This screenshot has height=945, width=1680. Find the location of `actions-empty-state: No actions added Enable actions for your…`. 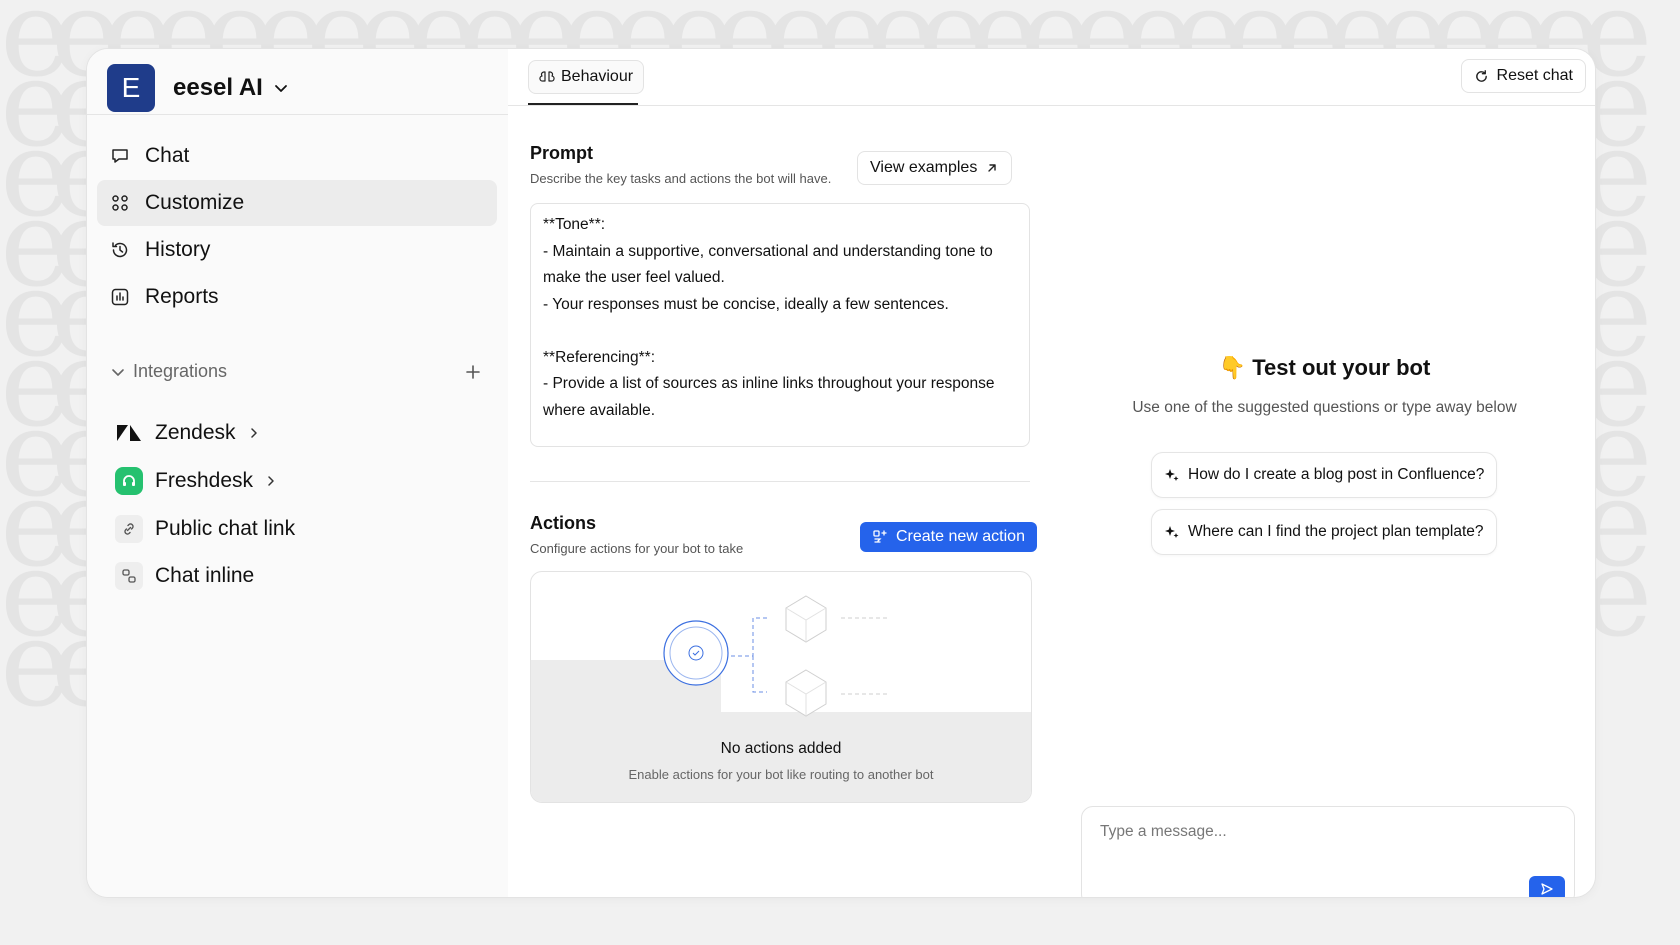

actions-empty-state: No actions added Enable actions for your… is located at coordinates (781, 687).